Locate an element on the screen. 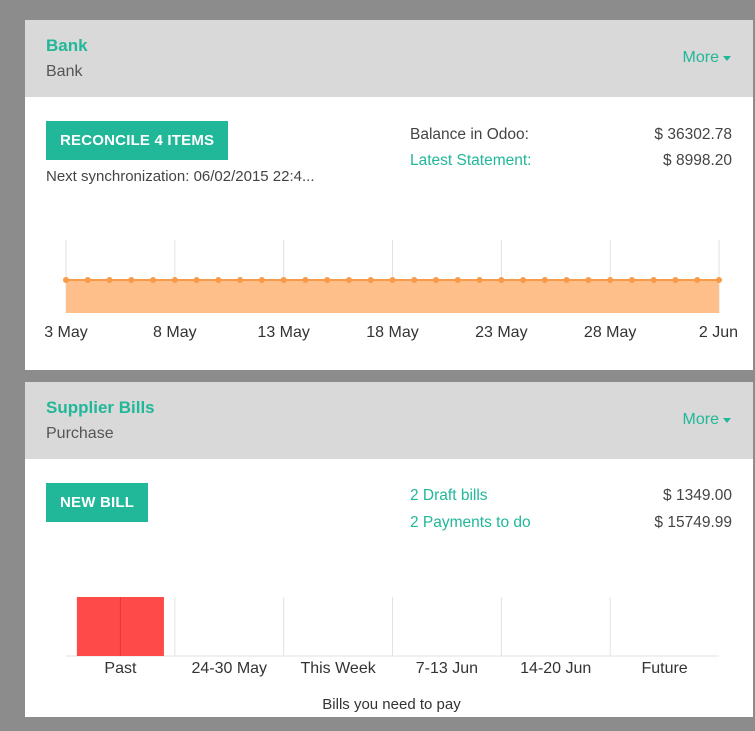 The image size is (755, 731). x-tick-label: 8 May is located at coordinates (175, 332).